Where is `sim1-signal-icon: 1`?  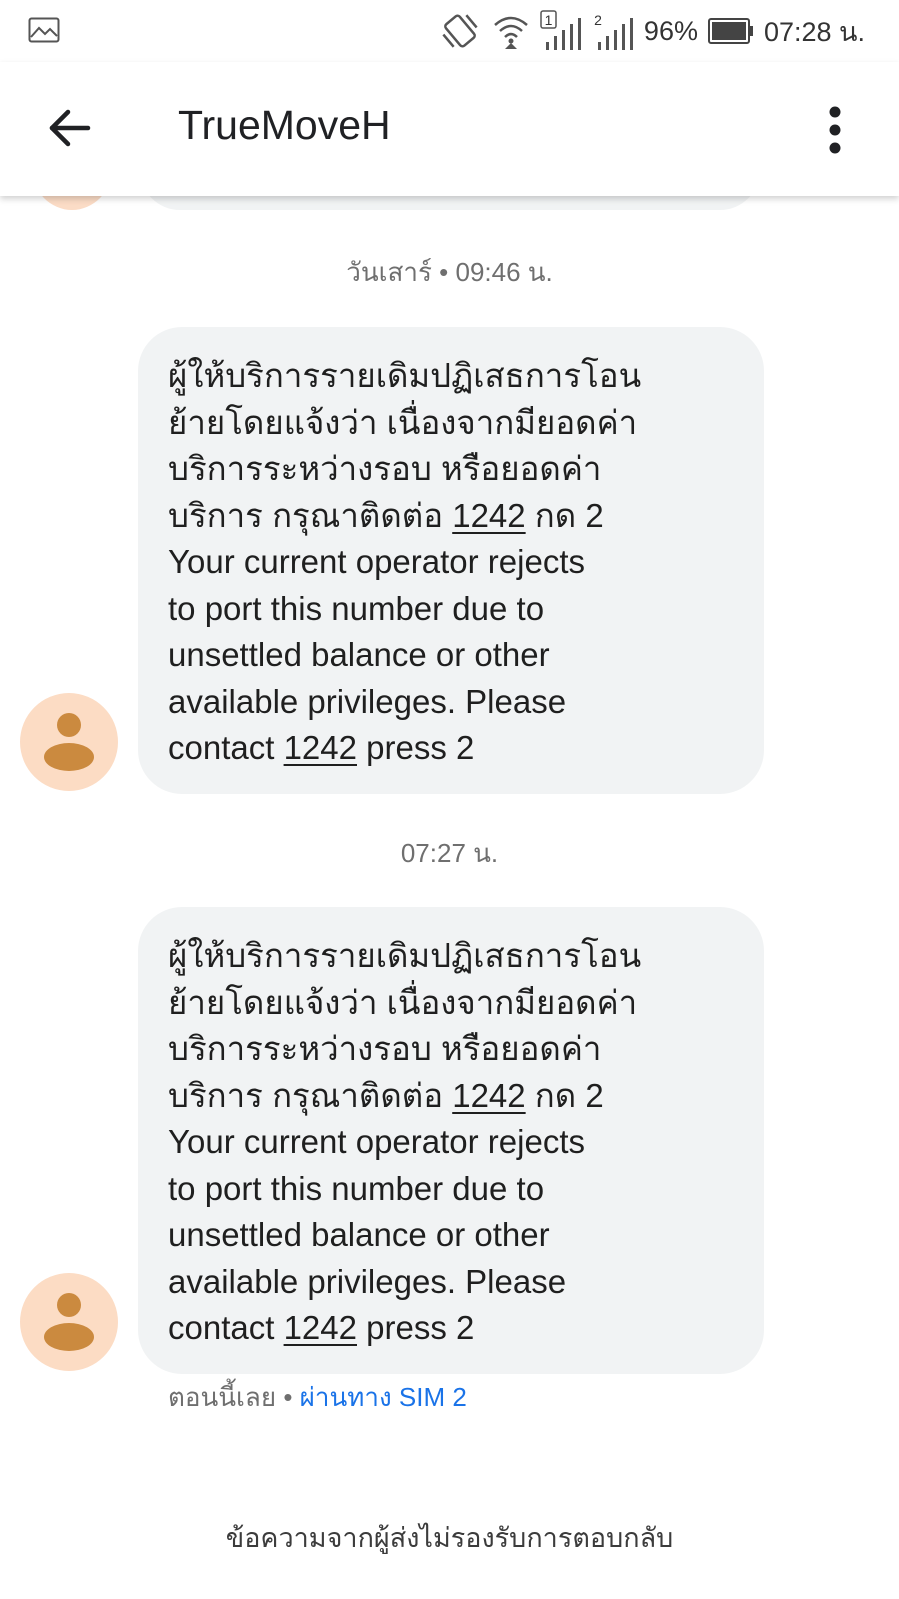
sim1-signal-icon: 1 is located at coordinates (560, 30).